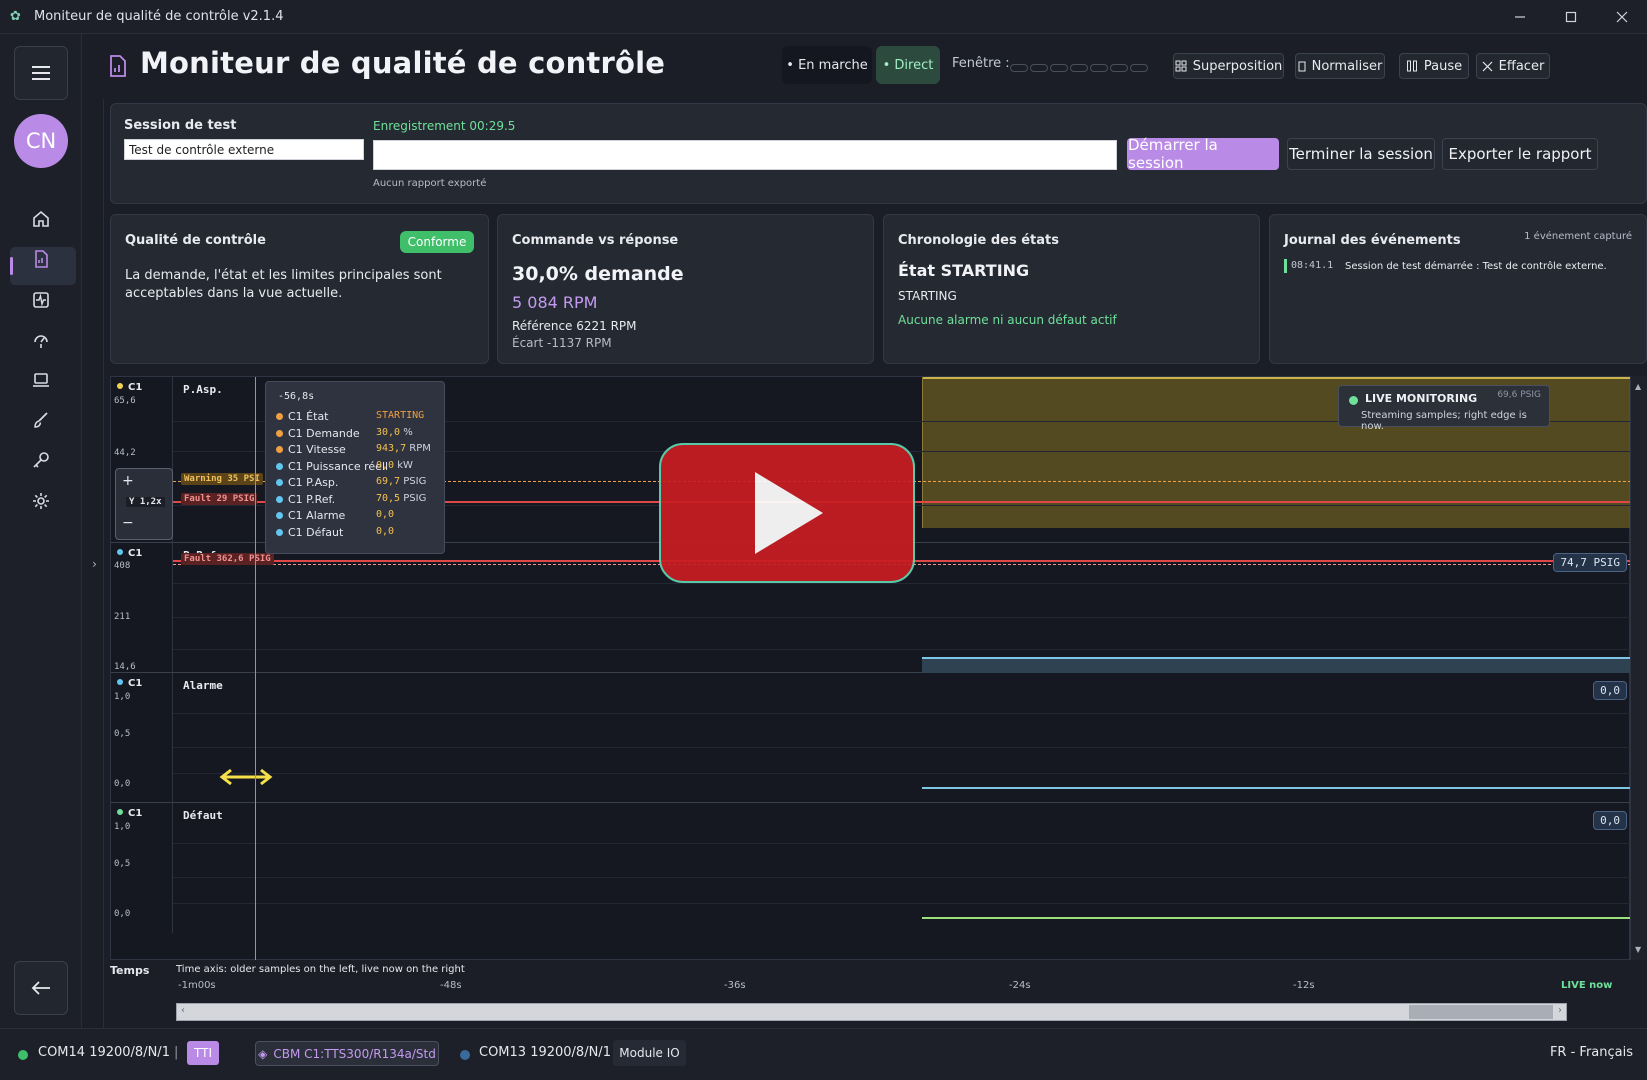  I want to click on primary-port: COM14 19200/8/N/1, so click(104, 1052).